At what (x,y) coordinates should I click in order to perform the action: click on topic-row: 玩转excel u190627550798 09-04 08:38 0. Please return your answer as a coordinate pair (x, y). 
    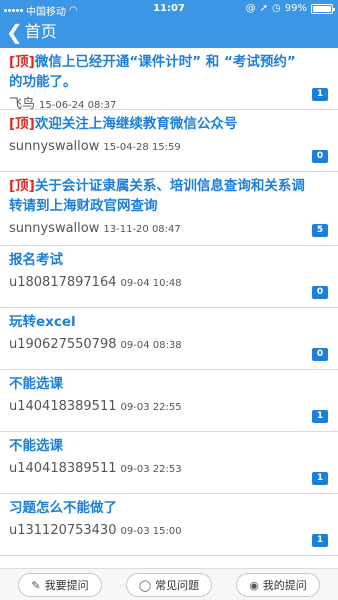
    Looking at the image, I should click on (169, 339).